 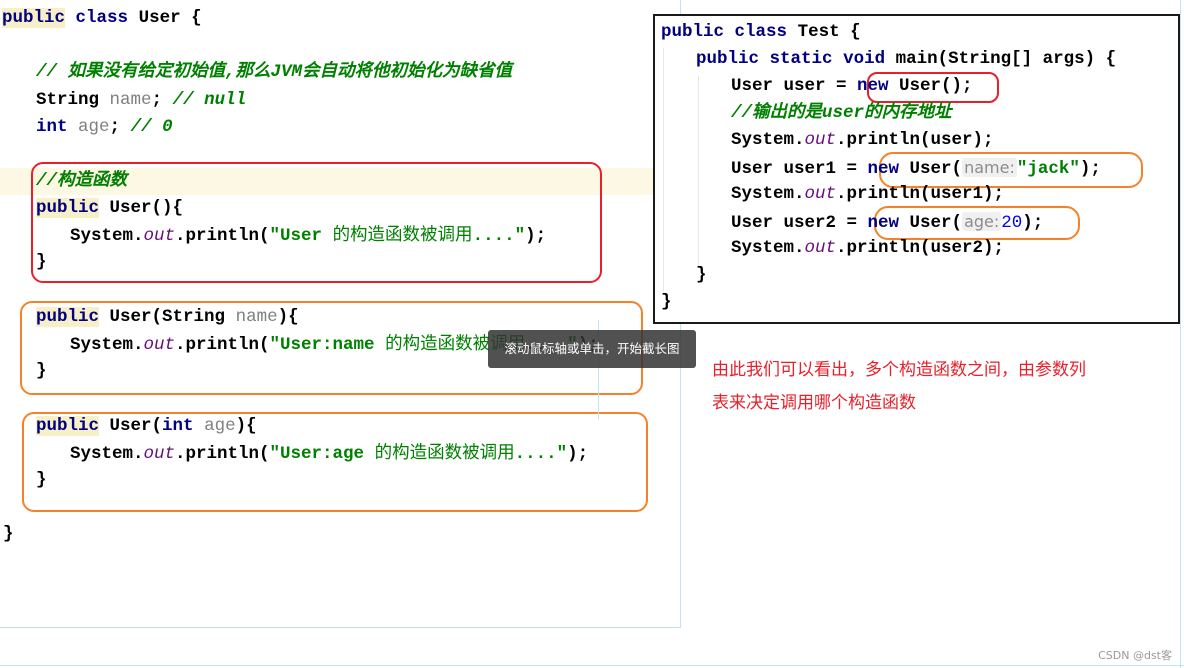 What do you see at coordinates (94, 127) in the screenshot?
I see `field-name: age` at bounding box center [94, 127].